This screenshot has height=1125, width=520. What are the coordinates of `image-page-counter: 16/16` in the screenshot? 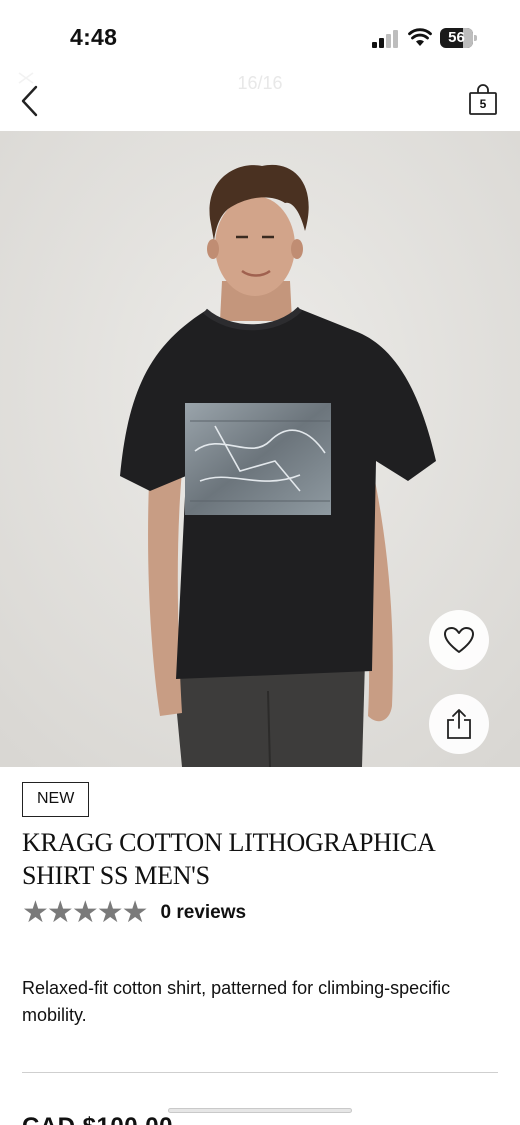 It's located at (260, 83).